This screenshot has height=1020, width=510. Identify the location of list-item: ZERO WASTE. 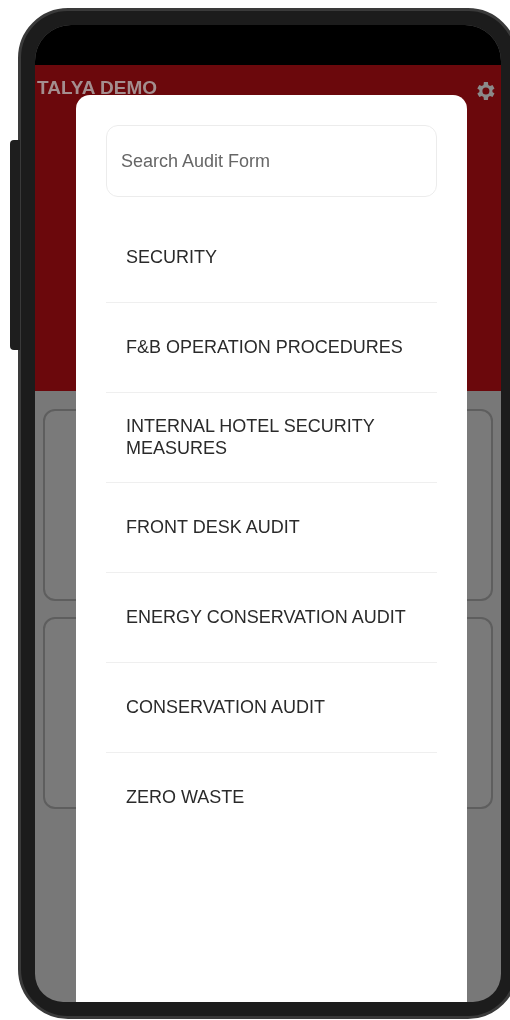
(271, 798).